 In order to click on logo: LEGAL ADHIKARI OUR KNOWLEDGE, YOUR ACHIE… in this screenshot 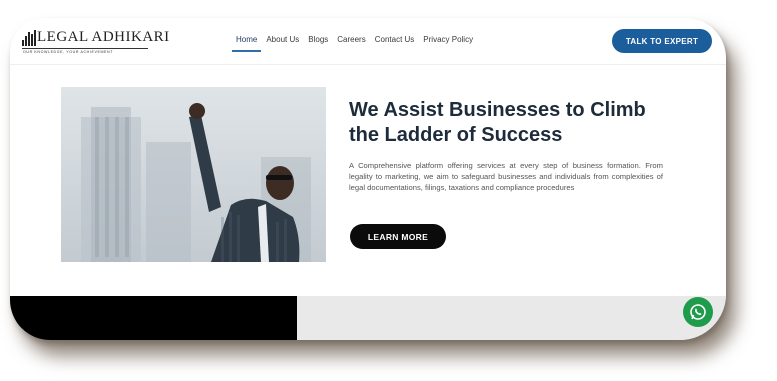, I will do `click(95, 42)`.